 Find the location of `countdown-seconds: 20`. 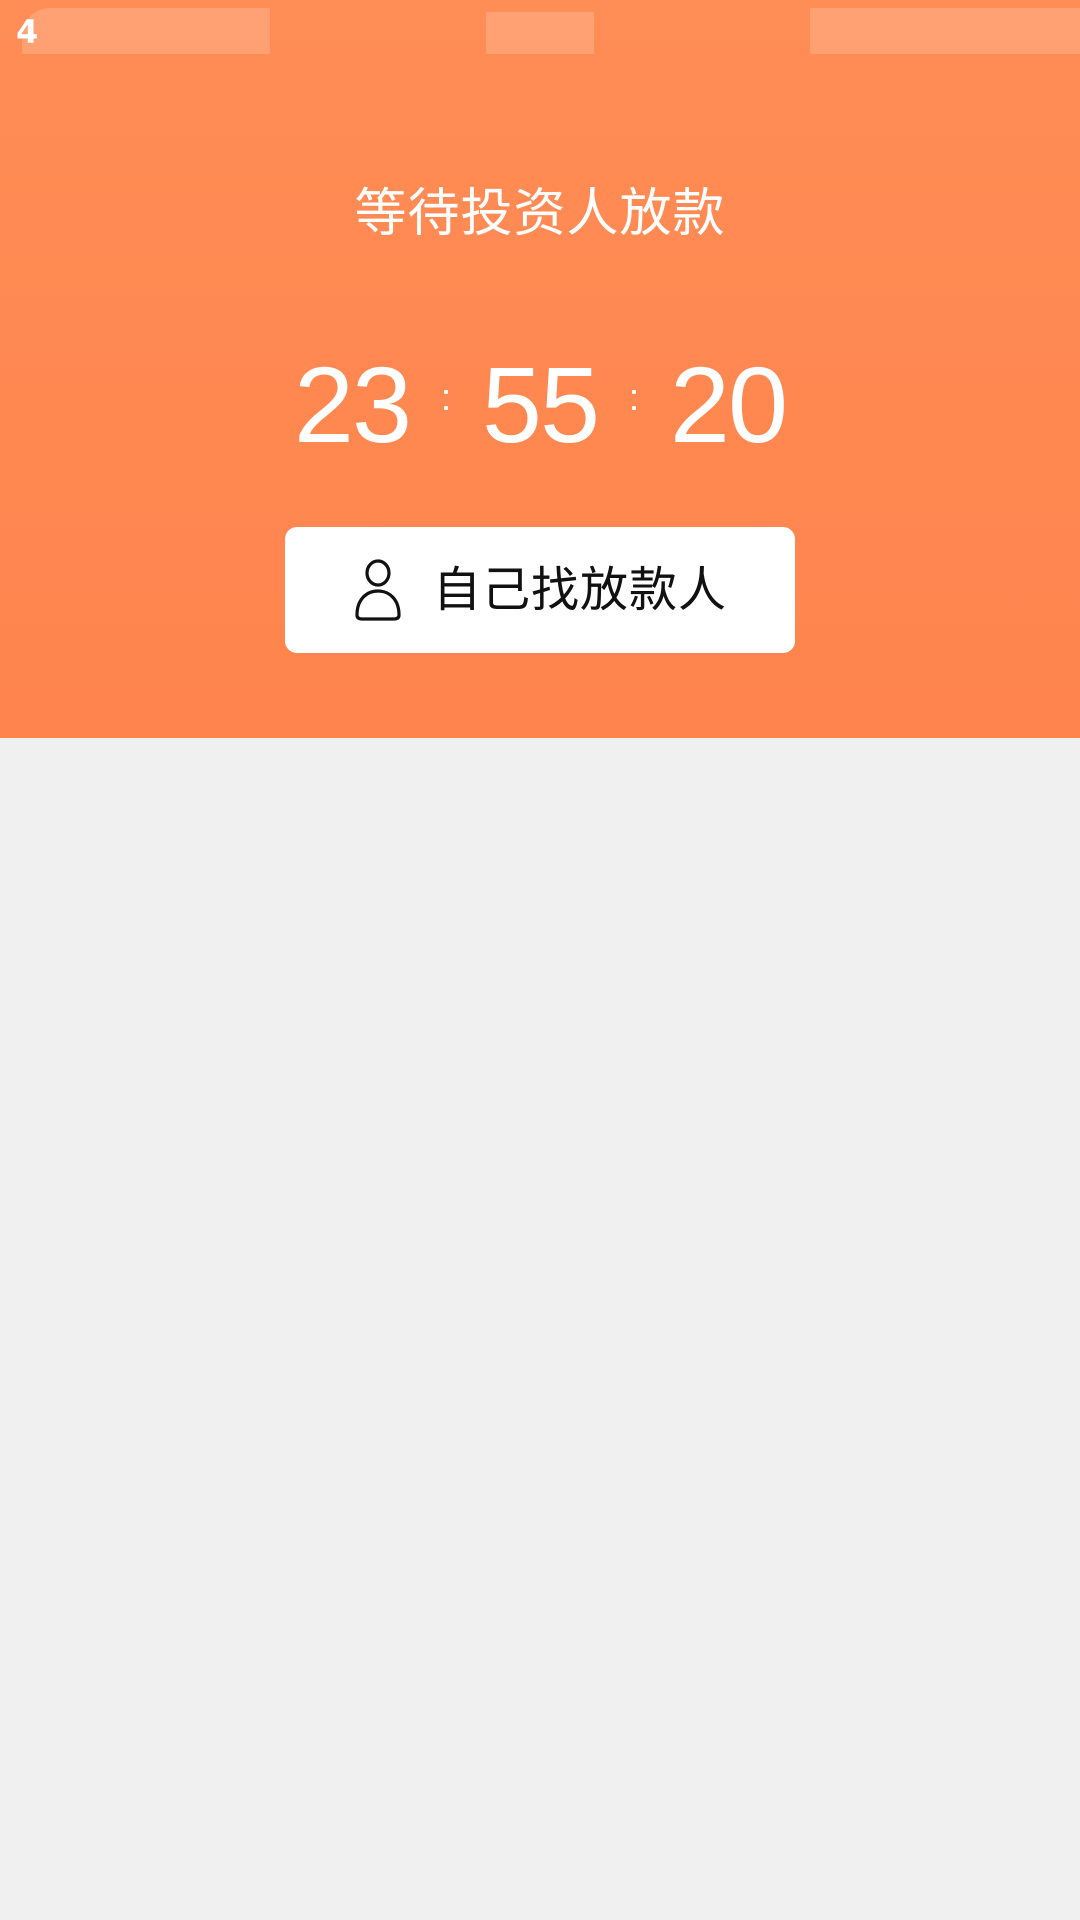

countdown-seconds: 20 is located at coordinates (728, 404).